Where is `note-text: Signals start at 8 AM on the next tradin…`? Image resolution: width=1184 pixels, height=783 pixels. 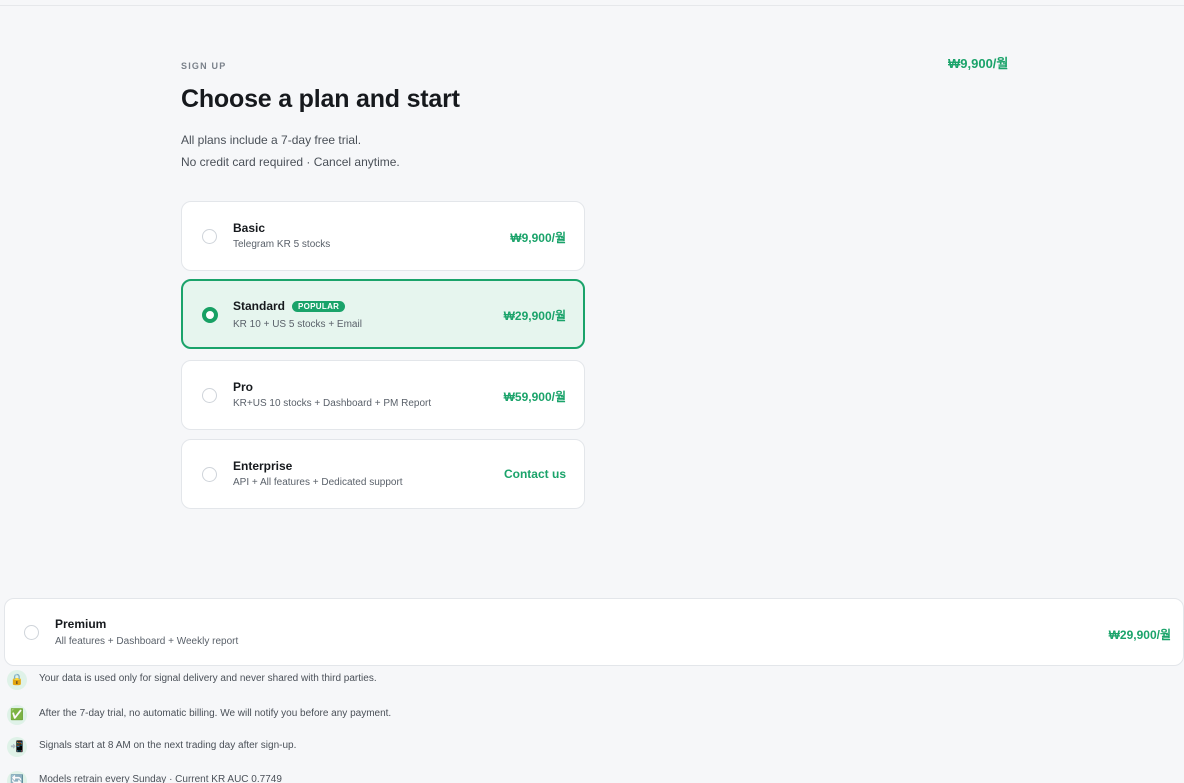
note-text: Signals start at 8 AM on the next tradin… is located at coordinates (168, 745).